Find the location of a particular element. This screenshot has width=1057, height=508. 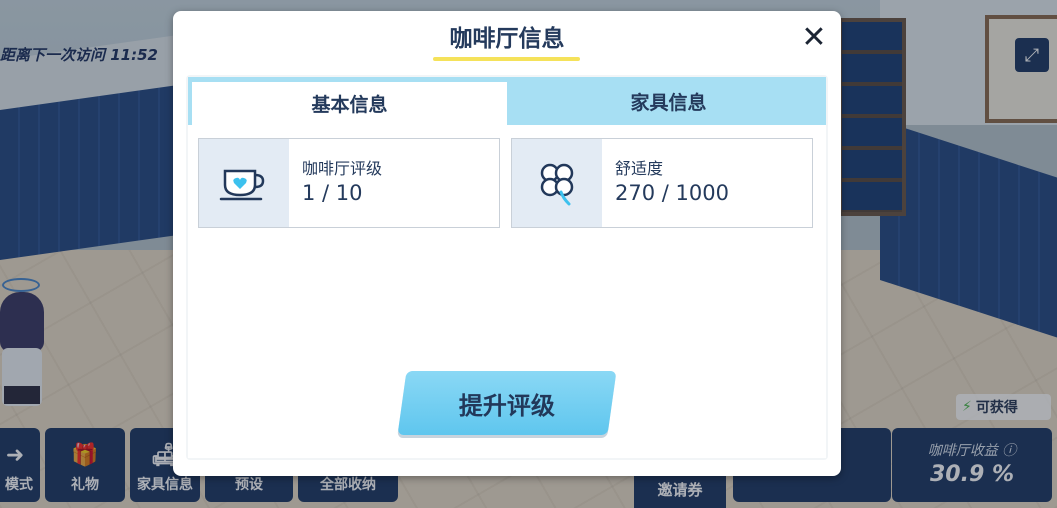

comfort-value: 270 / 1000 is located at coordinates (672, 193).